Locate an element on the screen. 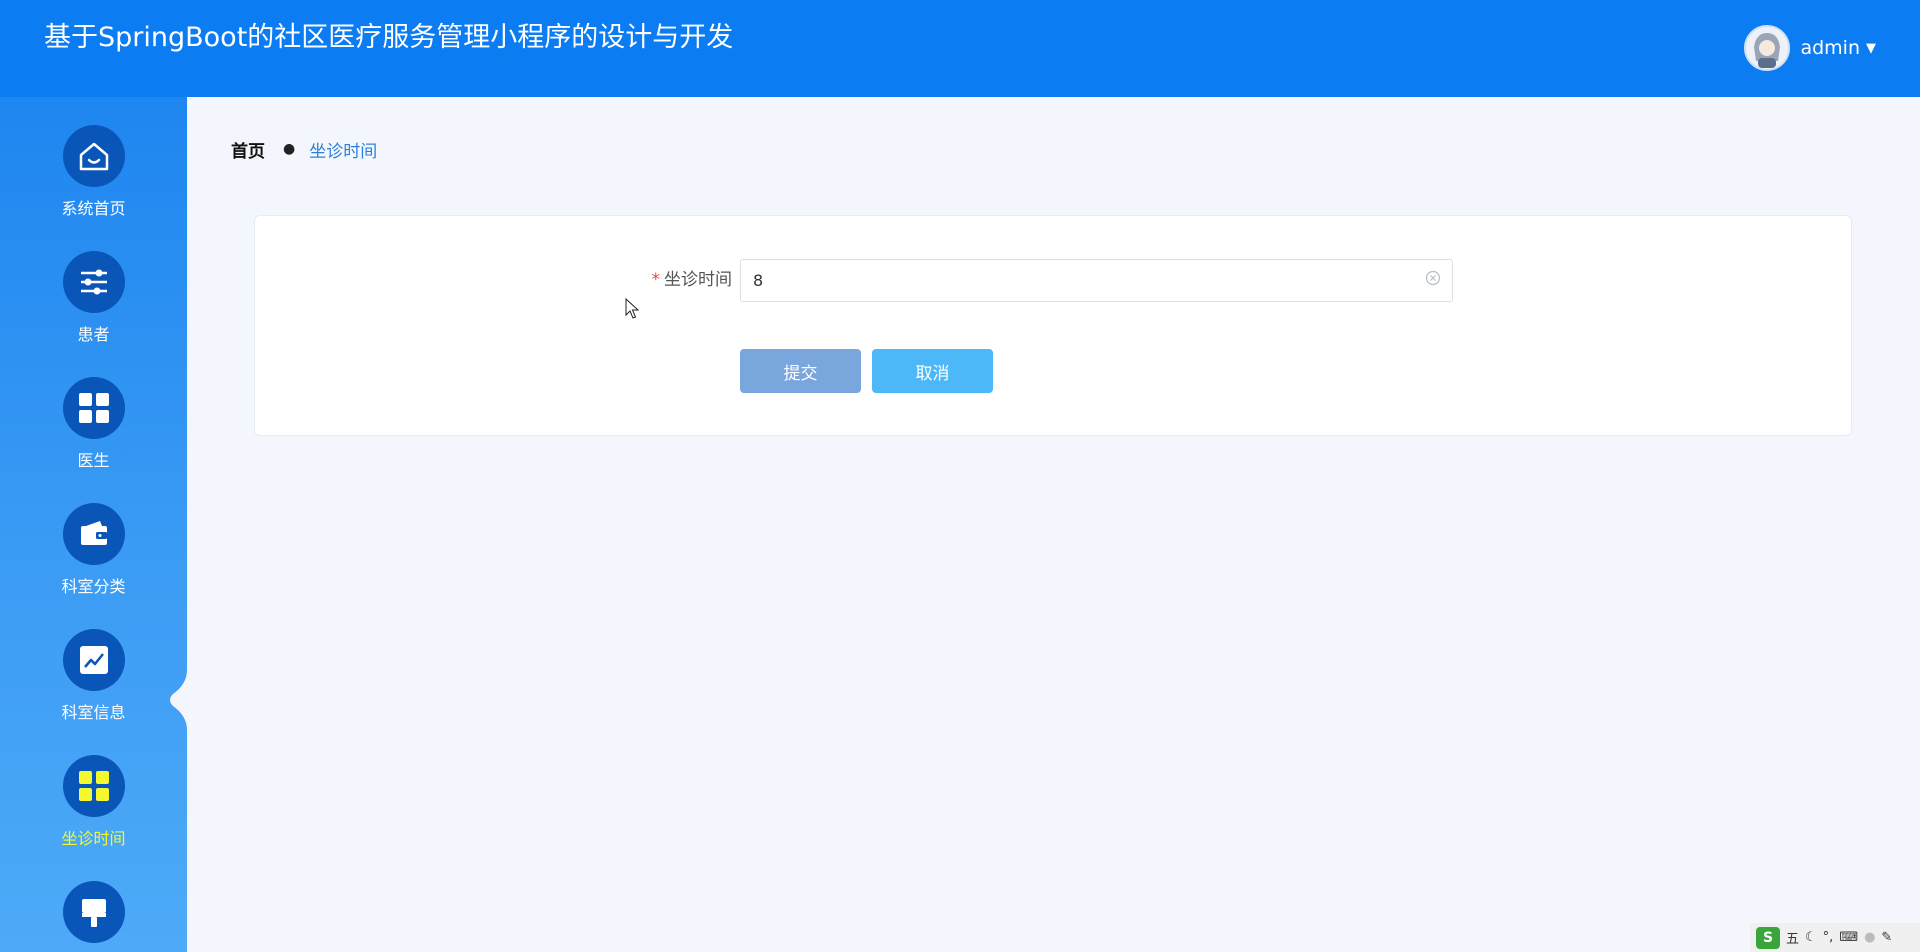  sidebar-item-department-info: 科室信息 is located at coordinates (93, 692).